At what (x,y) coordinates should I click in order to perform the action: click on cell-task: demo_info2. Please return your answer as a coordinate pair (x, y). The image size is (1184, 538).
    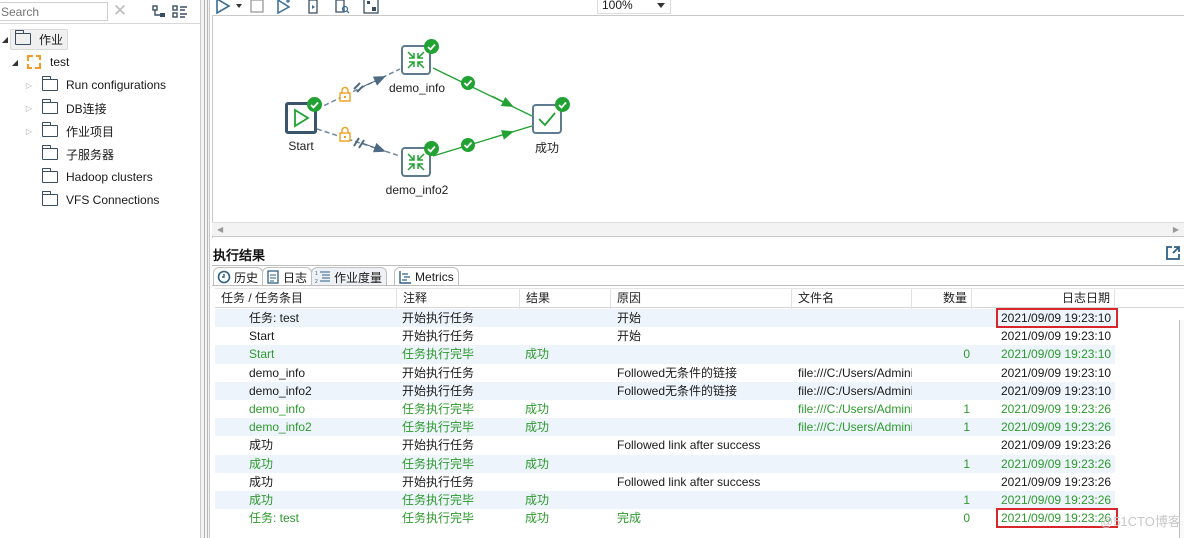
    Looking at the image, I should click on (280, 427).